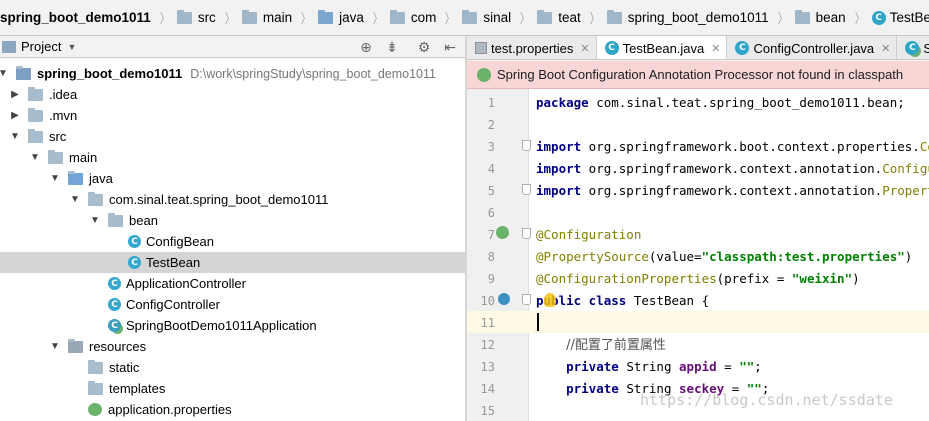  I want to click on tree-item: C TestBean, so click(232, 262).